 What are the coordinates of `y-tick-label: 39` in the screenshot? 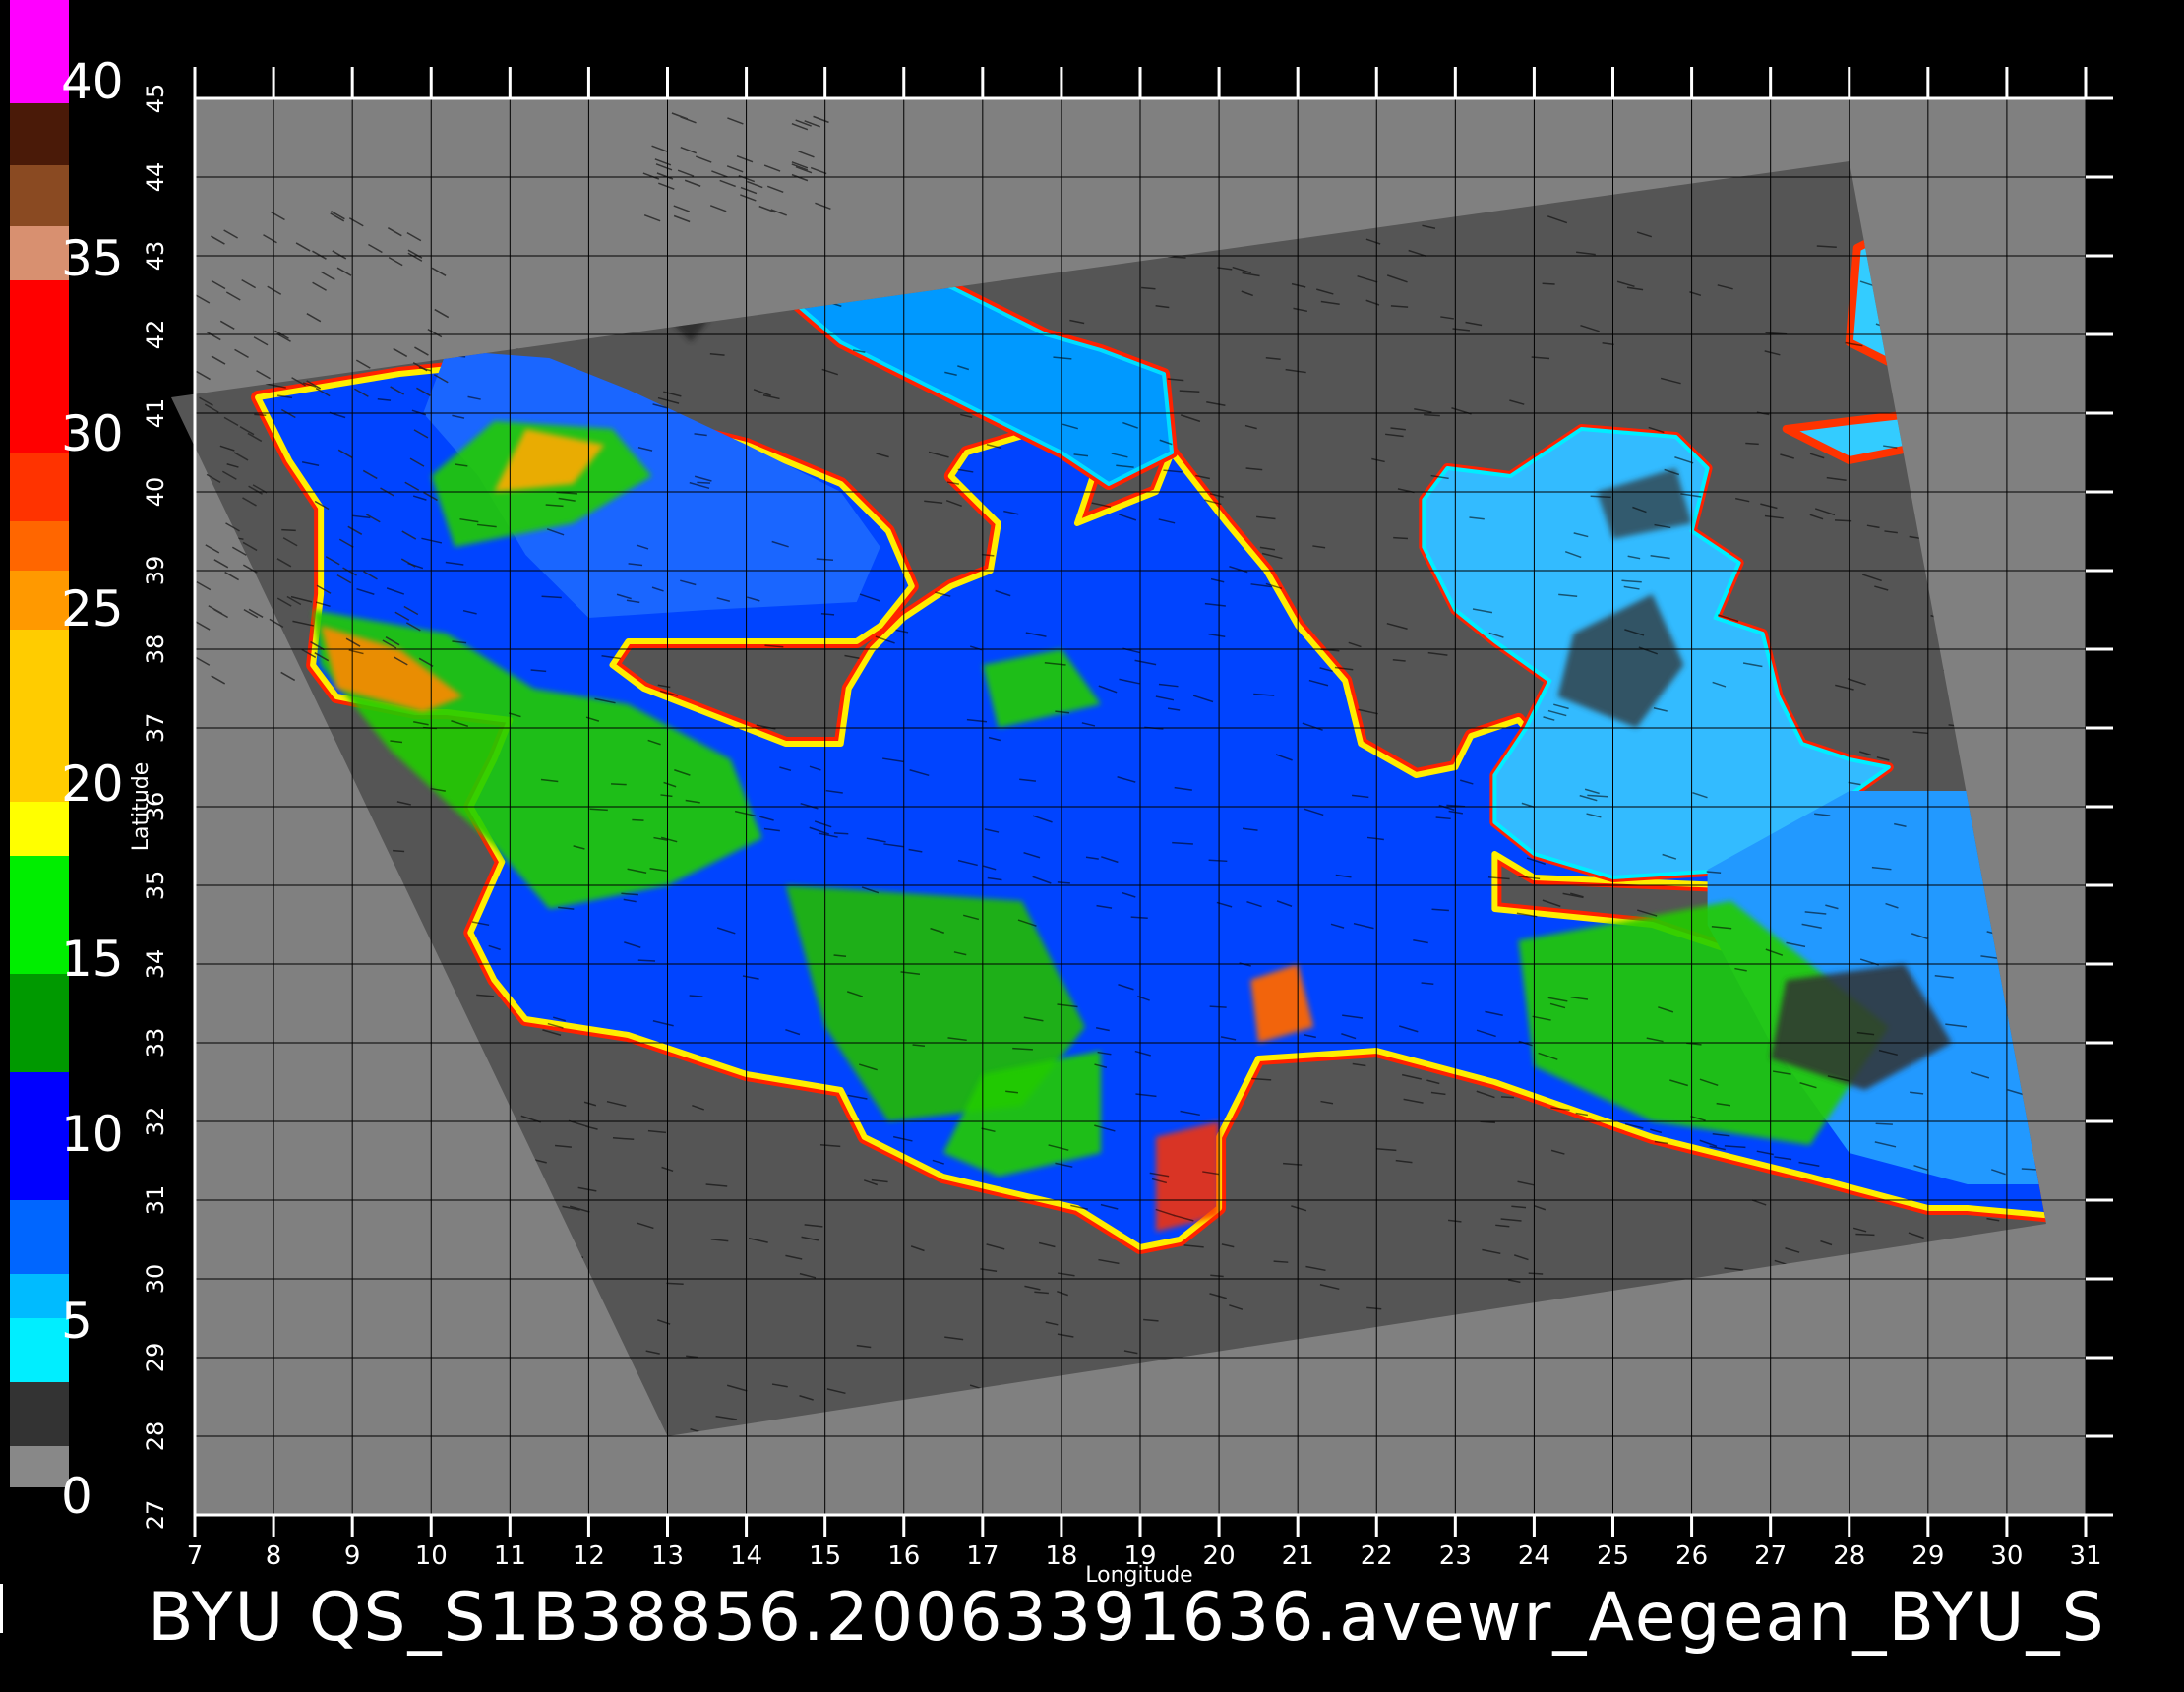 It's located at (155, 571).